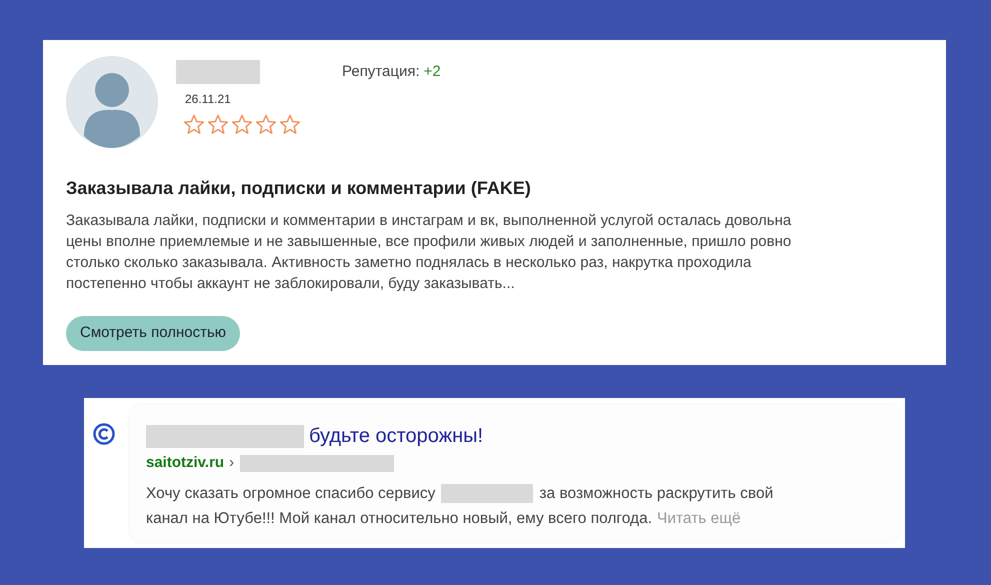 The height and width of the screenshot is (585, 991). What do you see at coordinates (298, 188) in the screenshot?
I see `review-title: Заказывала лайки, подписки и комментарии (FAKE)` at bounding box center [298, 188].